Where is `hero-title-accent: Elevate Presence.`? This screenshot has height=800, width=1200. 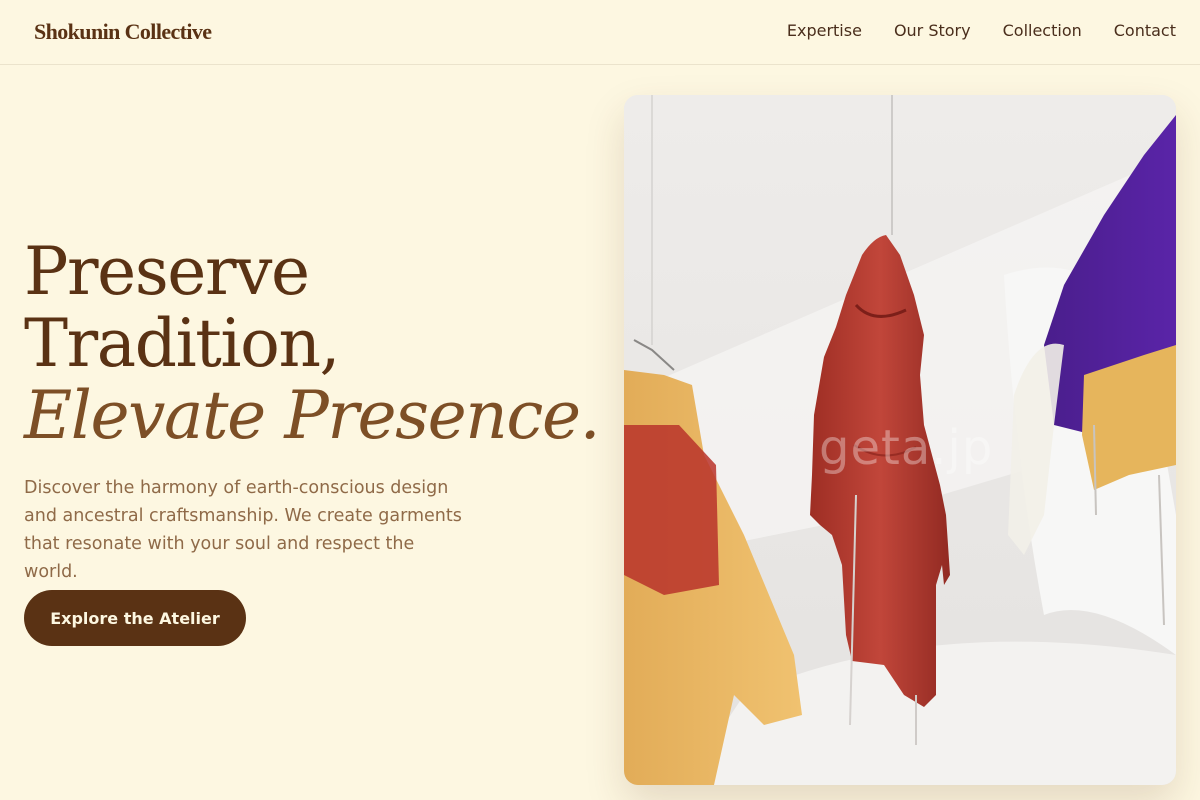
hero-title-accent: Elevate Presence. is located at coordinates (312, 415).